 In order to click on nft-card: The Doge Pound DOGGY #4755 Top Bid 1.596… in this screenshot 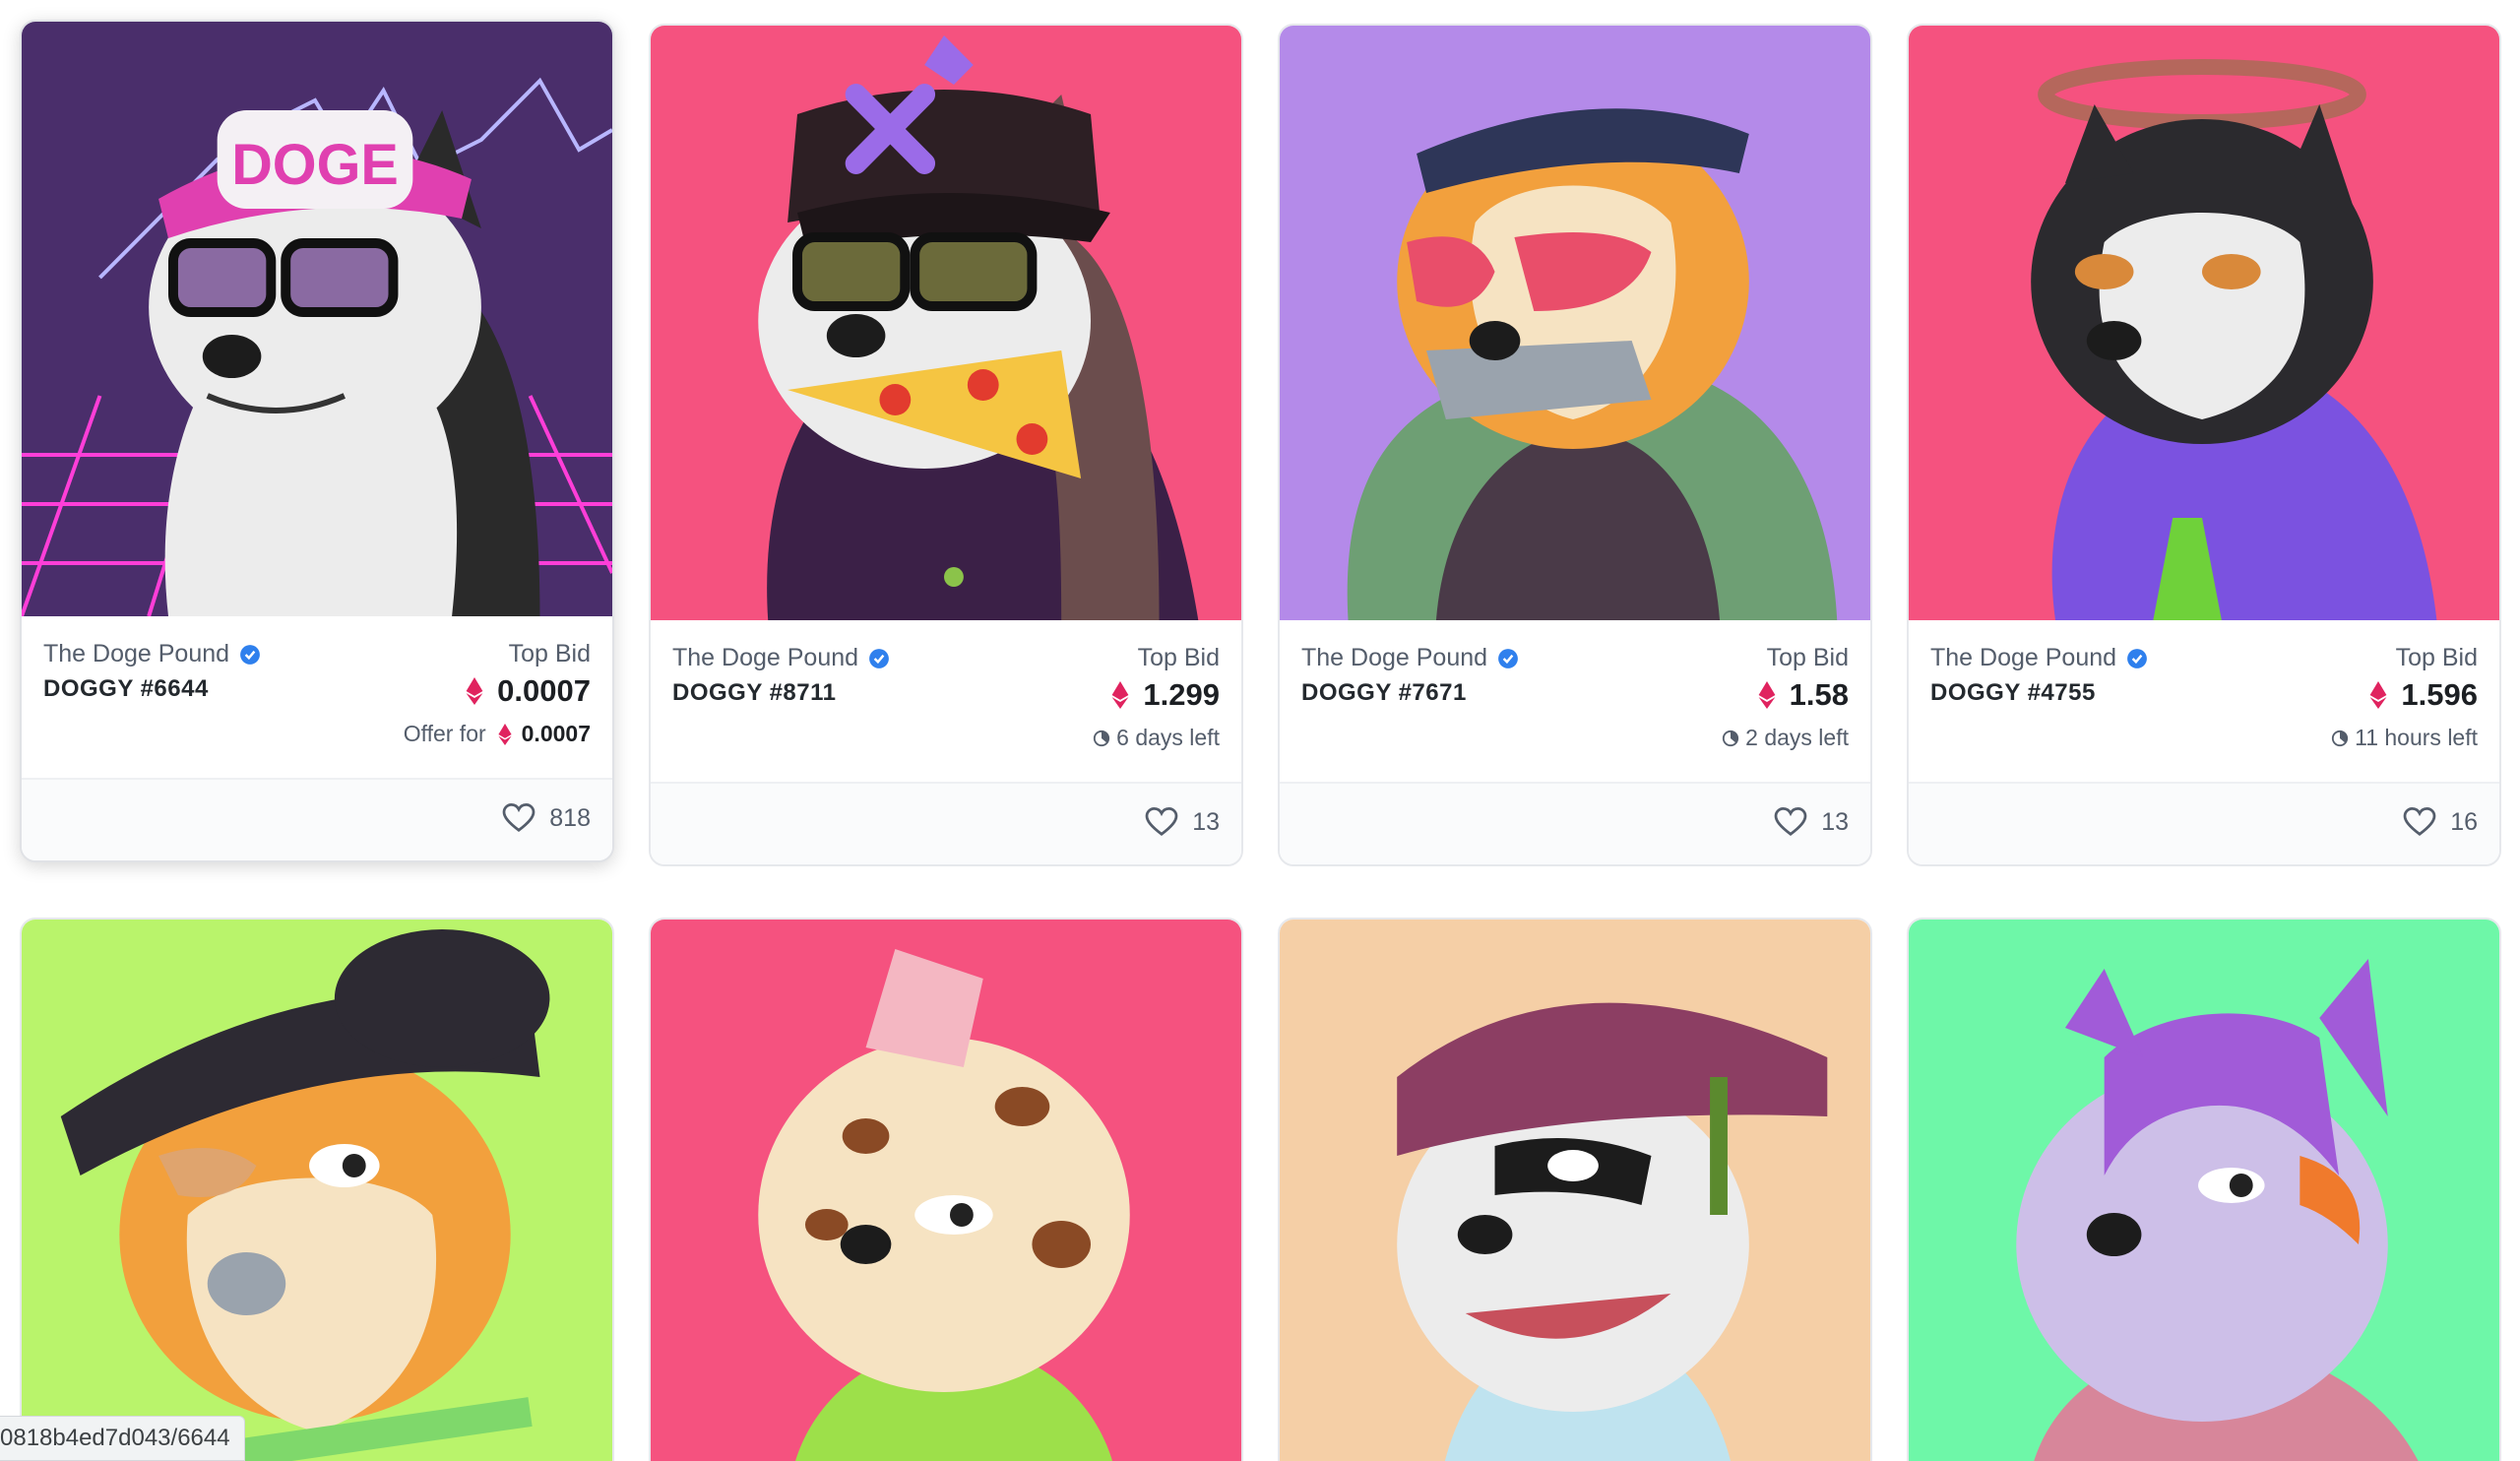, I will do `click(2204, 445)`.